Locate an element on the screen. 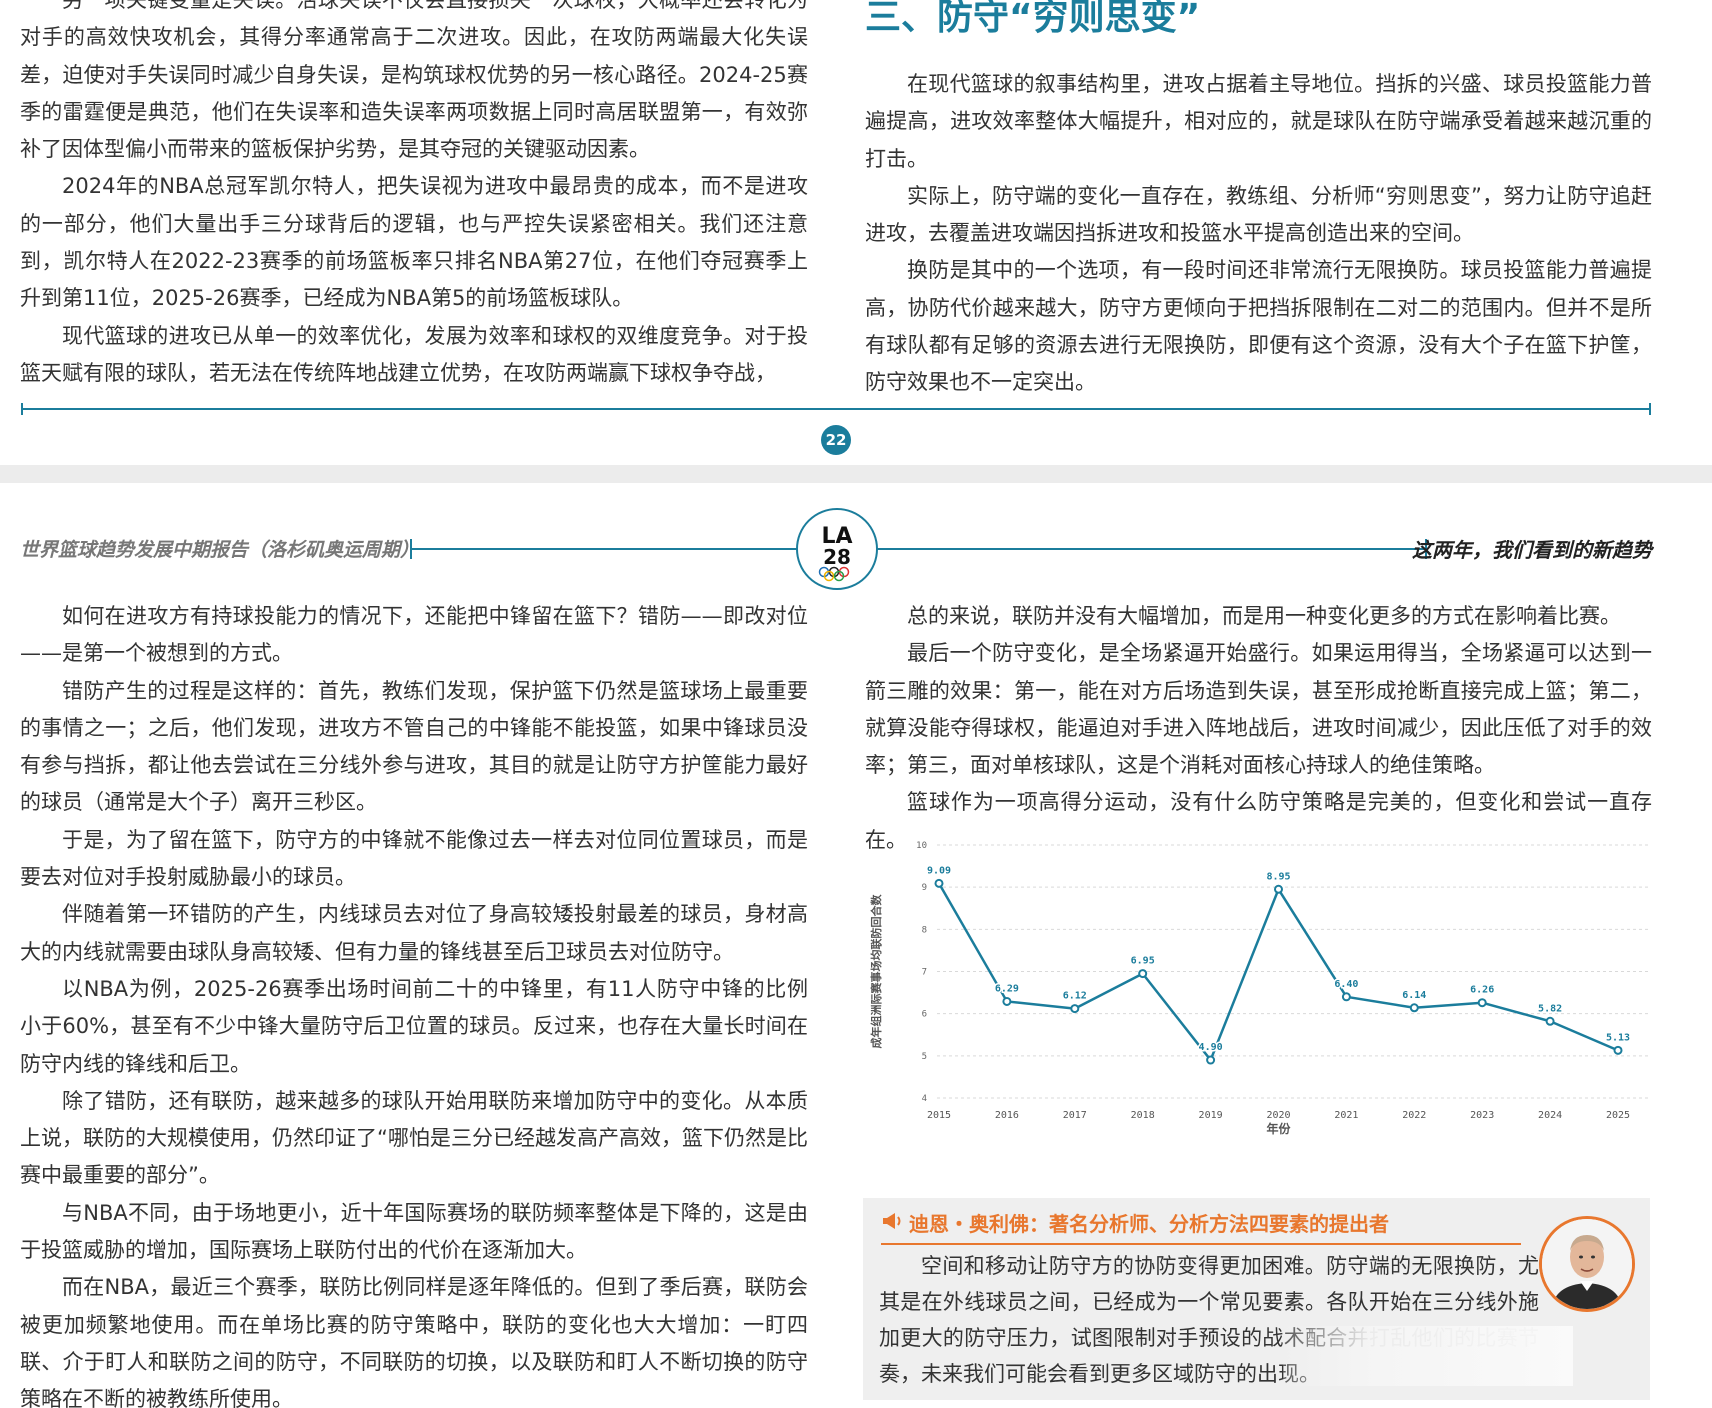  page-separator is located at coordinates (856, 474).